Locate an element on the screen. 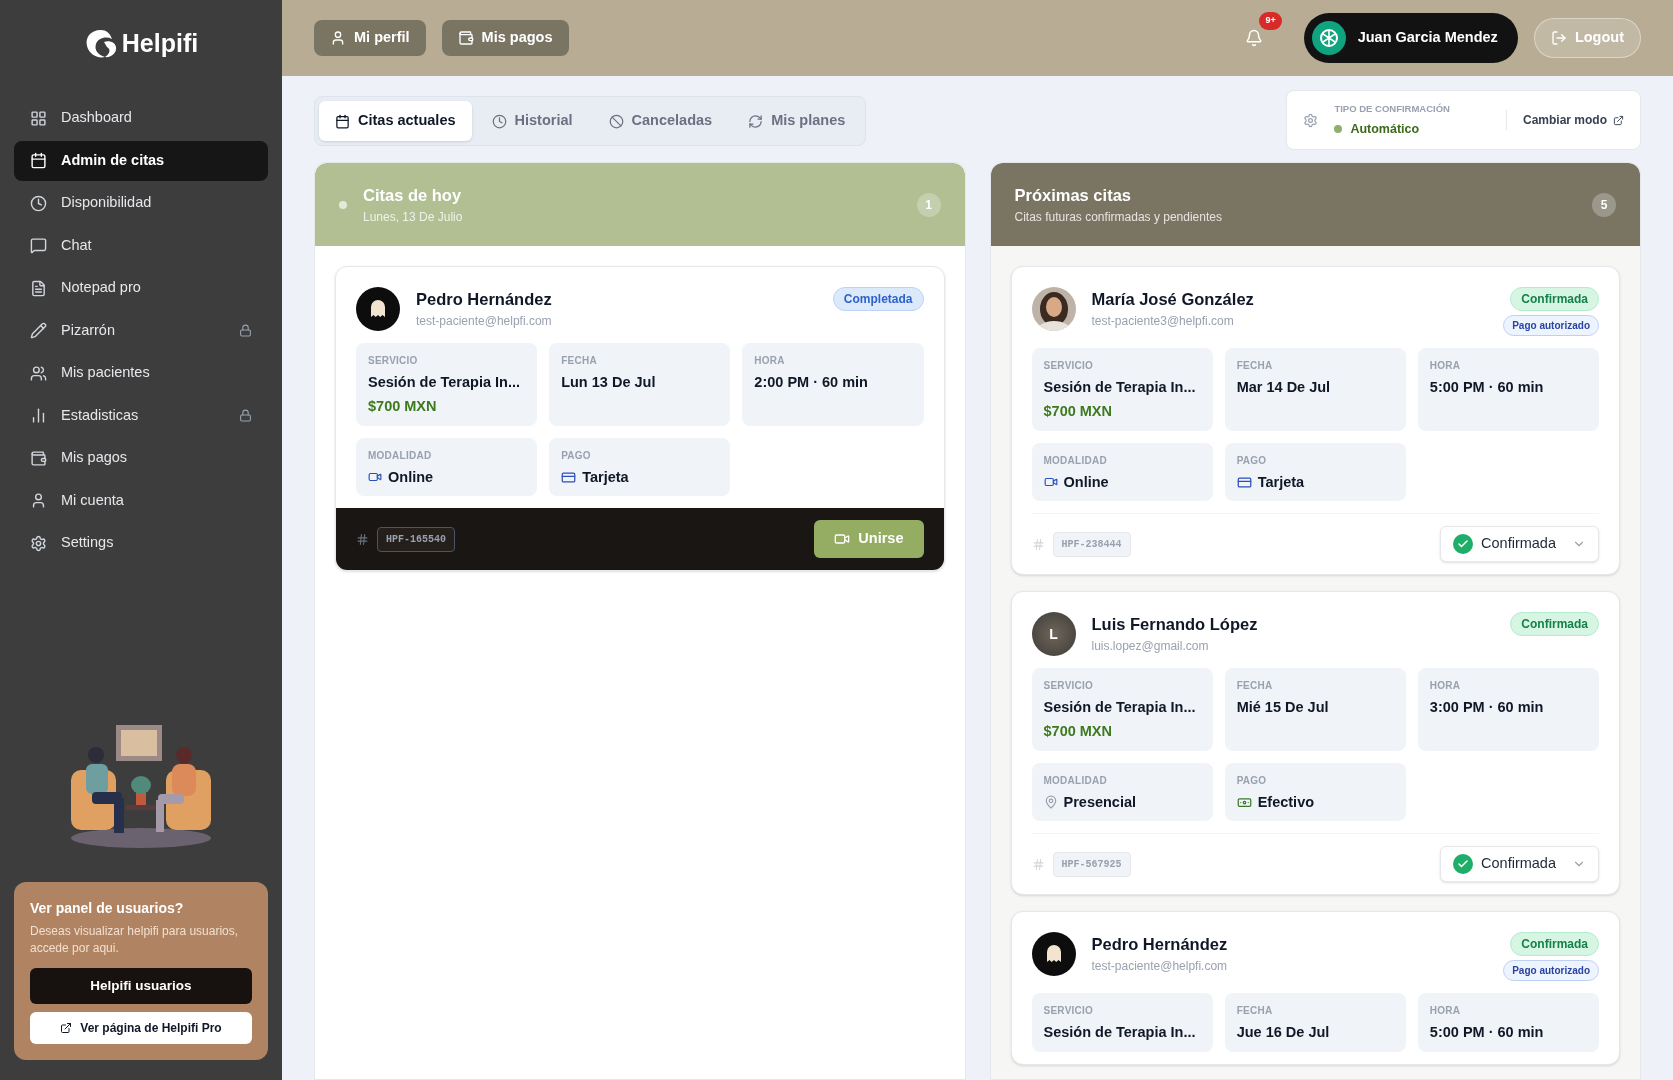 The height and width of the screenshot is (1080, 1673). count-badge: 1 is located at coordinates (928, 204).